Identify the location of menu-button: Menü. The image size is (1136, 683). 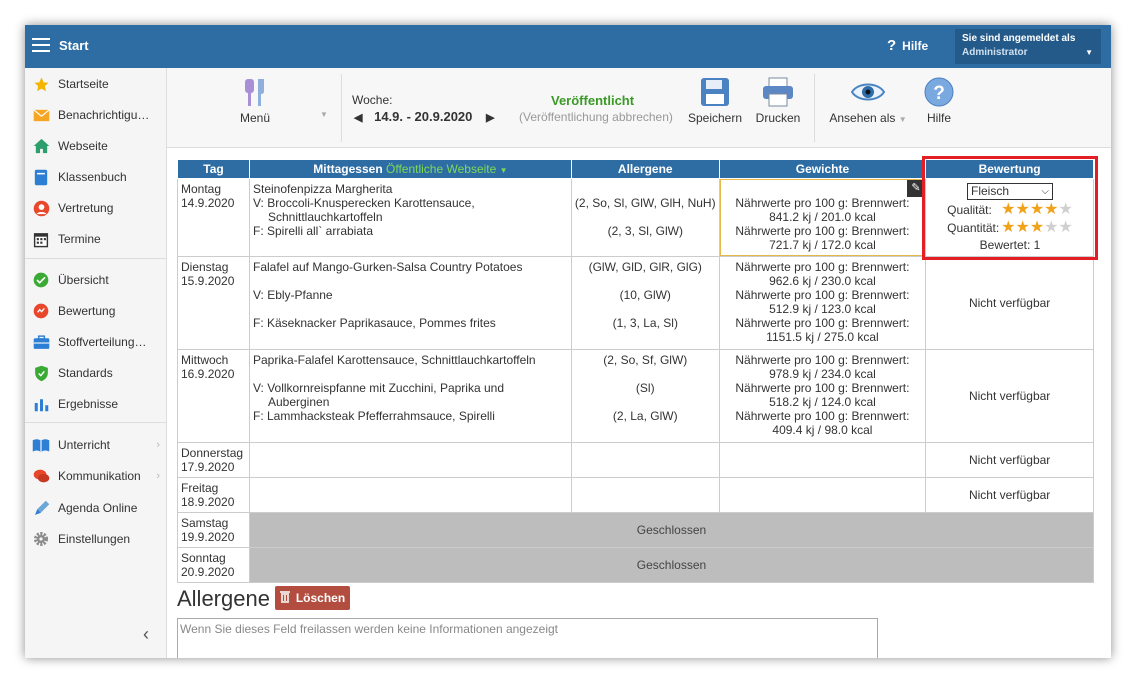
(255, 101).